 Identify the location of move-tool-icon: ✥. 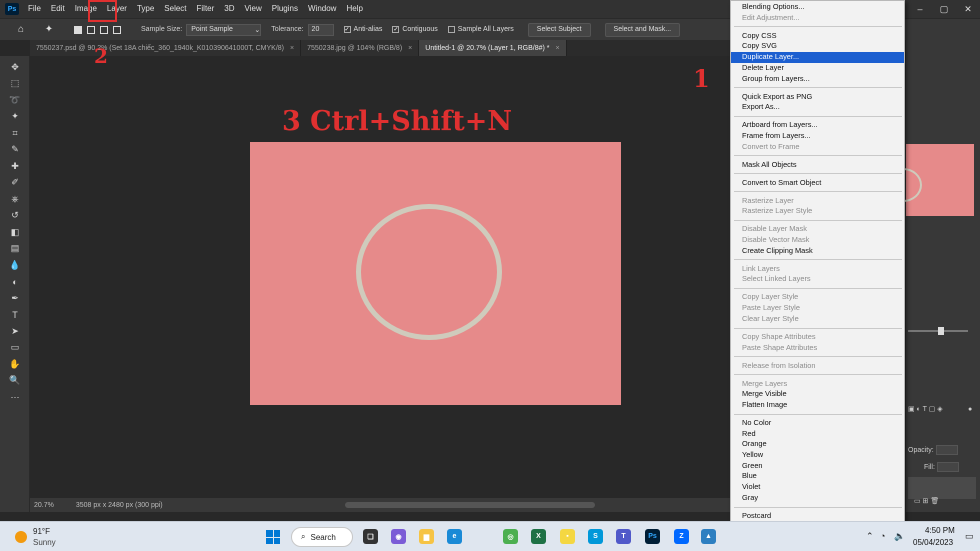
(15, 67).